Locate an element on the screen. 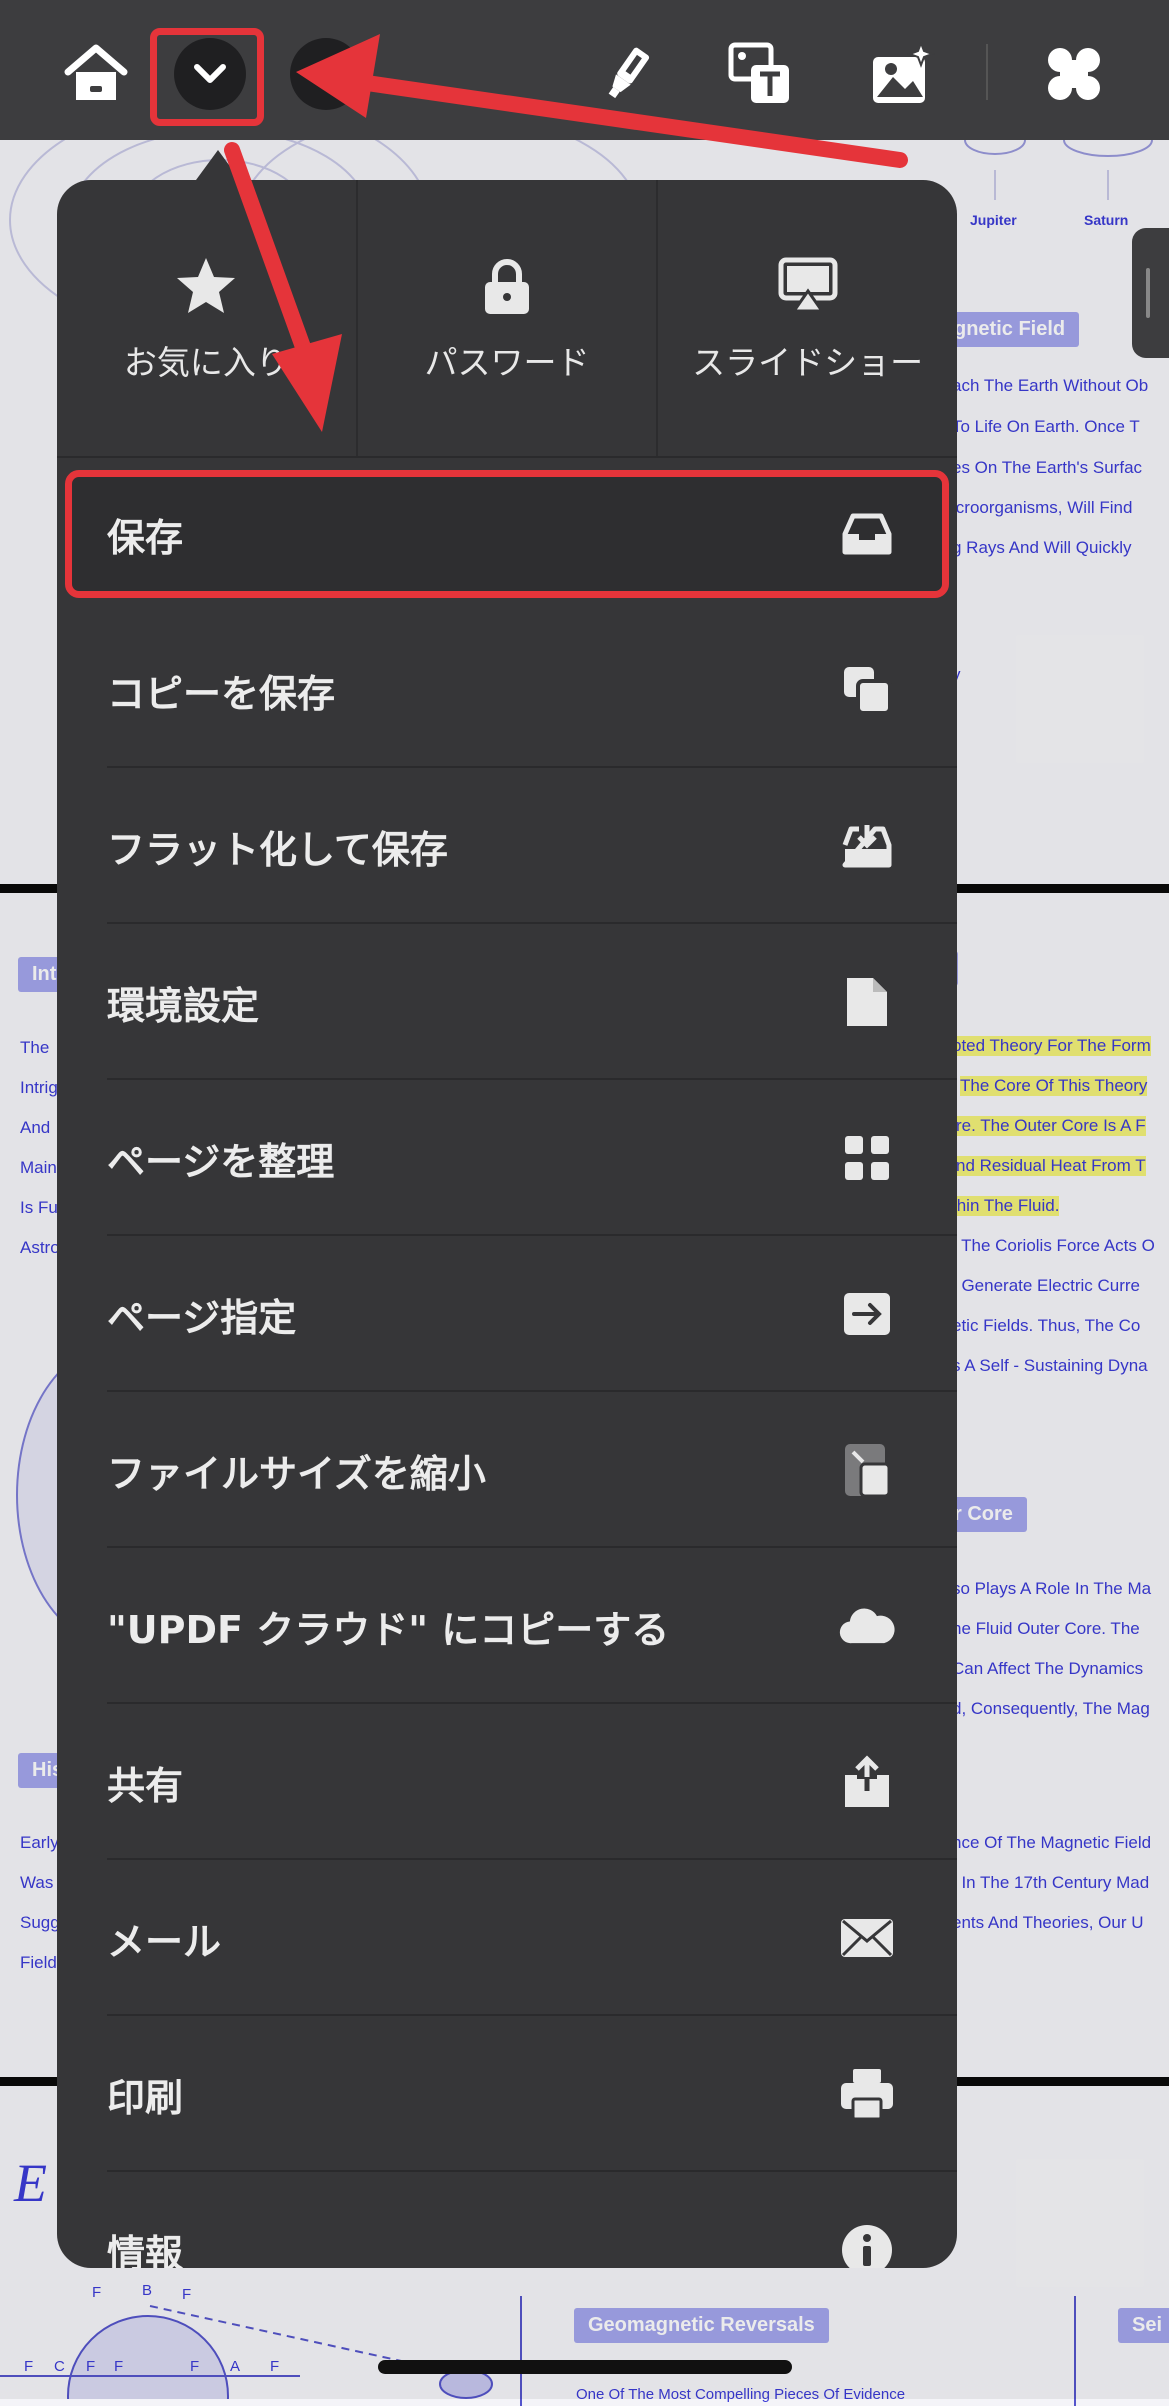  password-button: パスワード is located at coordinates (508, 318).